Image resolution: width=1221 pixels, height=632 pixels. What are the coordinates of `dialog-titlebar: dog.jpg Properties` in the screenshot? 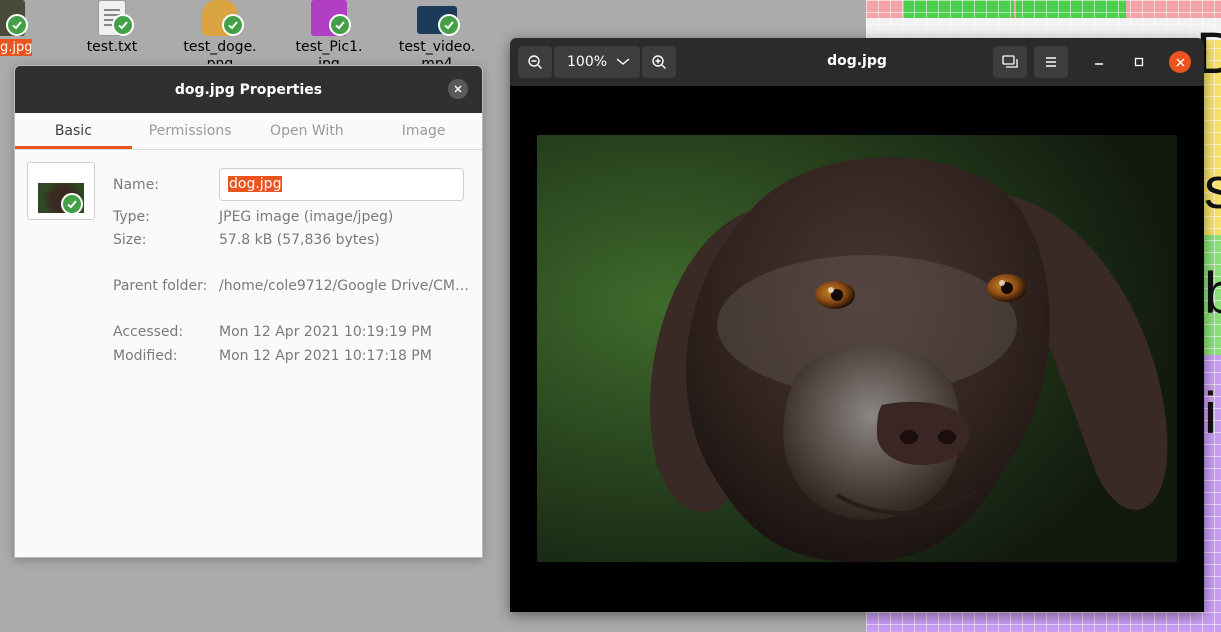 It's located at (248, 89).